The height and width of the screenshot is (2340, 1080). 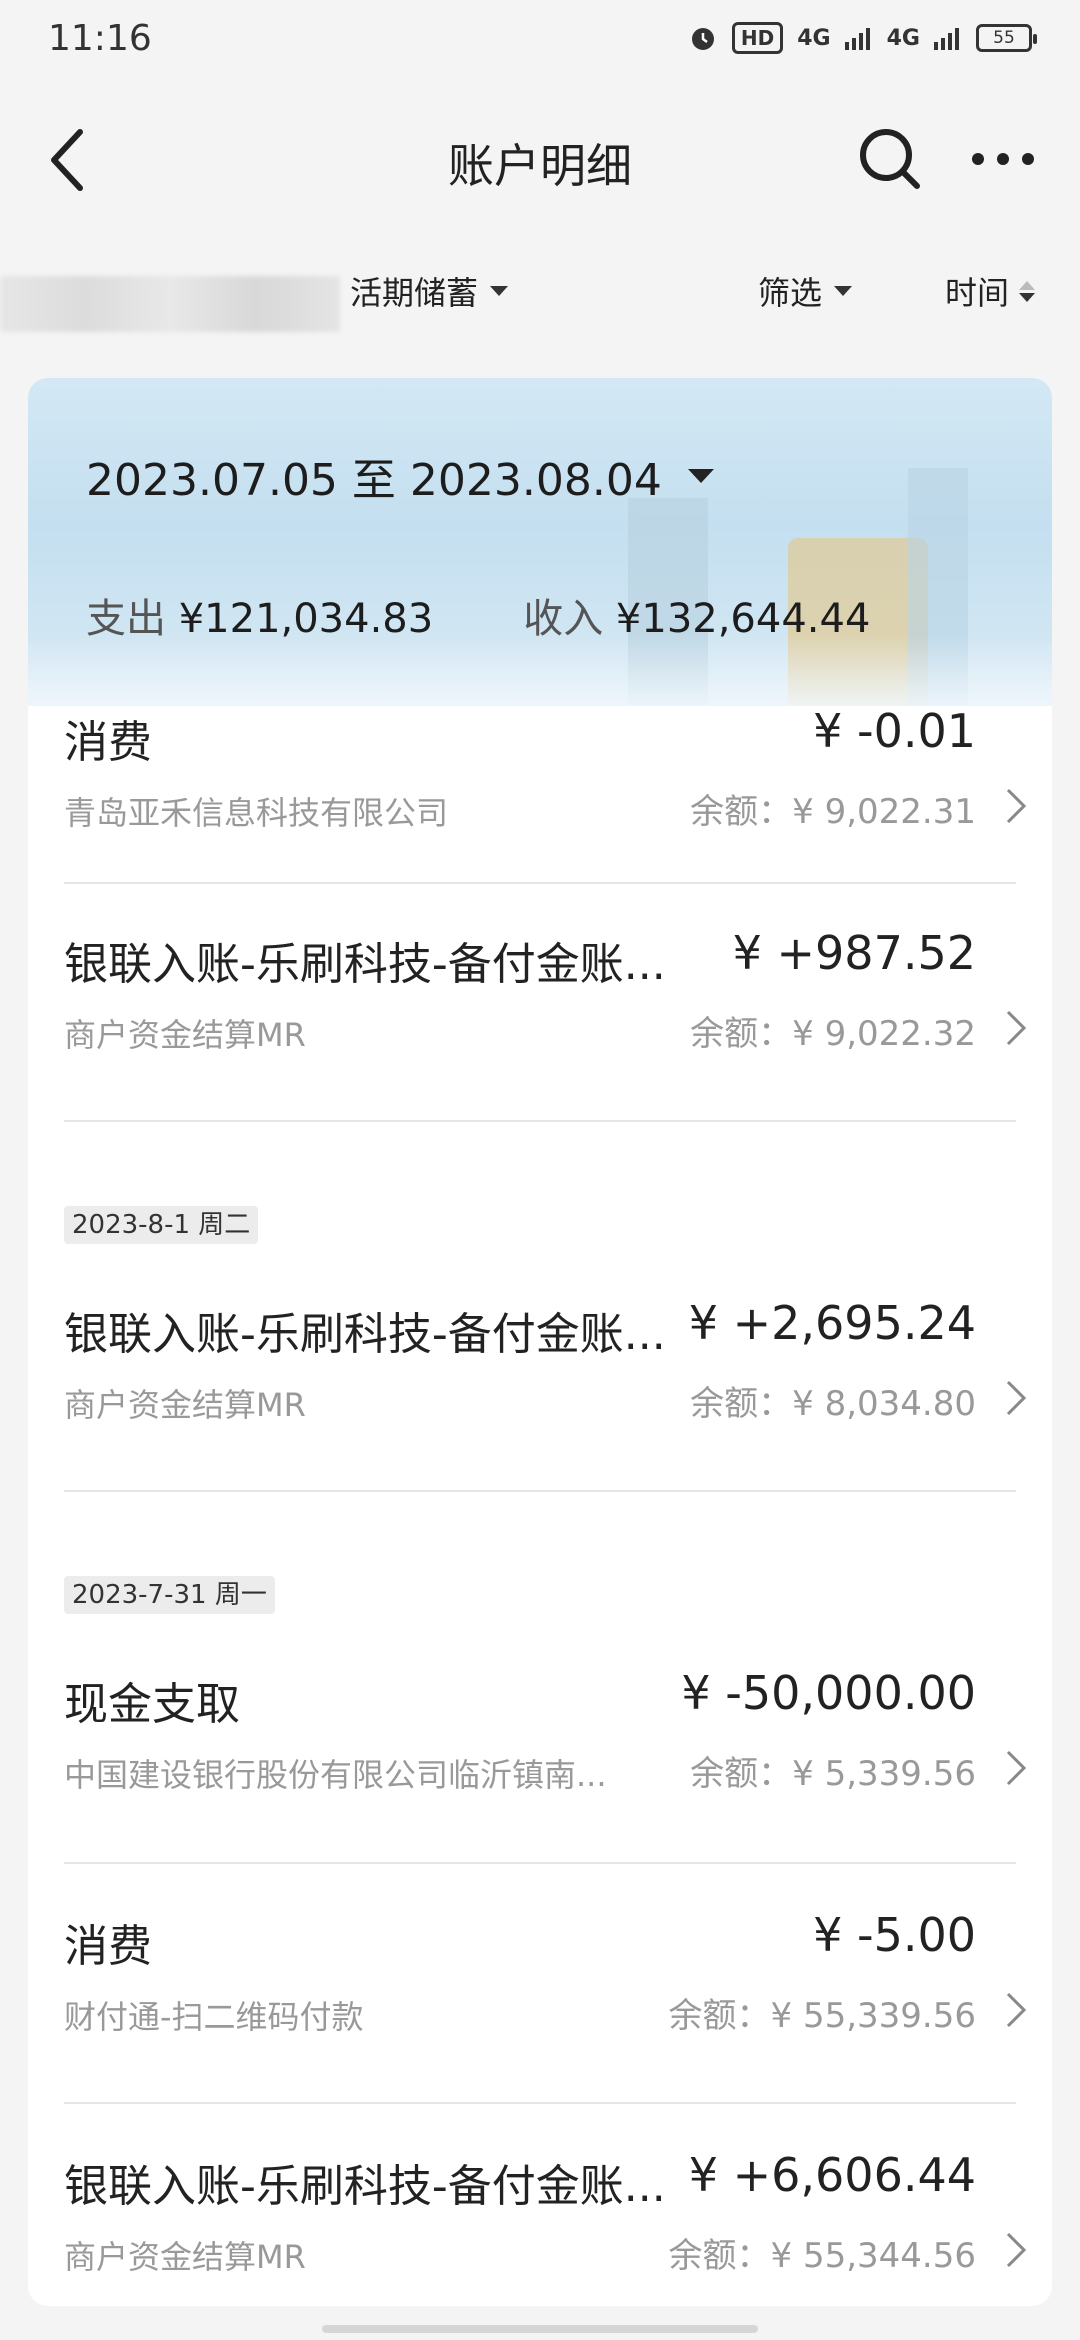 I want to click on date-header: 2023-7-31 周一, so click(x=169, y=1595).